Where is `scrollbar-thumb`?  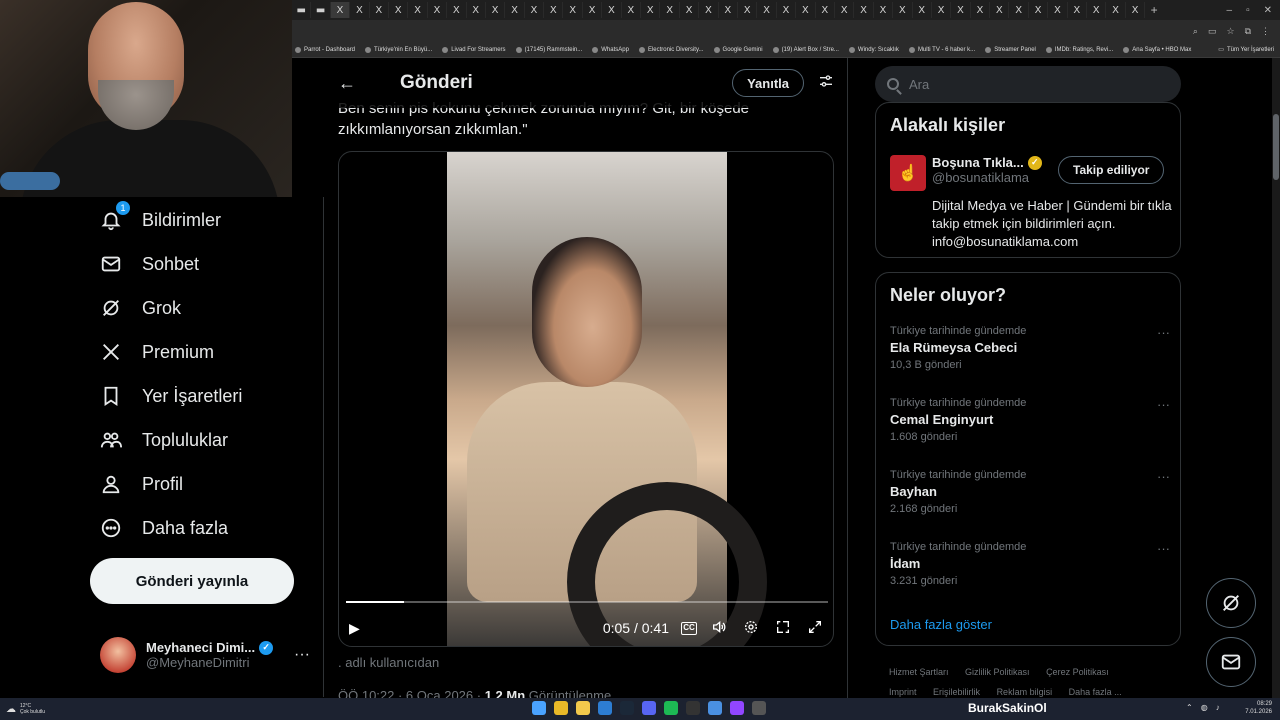 scrollbar-thumb is located at coordinates (1276, 147).